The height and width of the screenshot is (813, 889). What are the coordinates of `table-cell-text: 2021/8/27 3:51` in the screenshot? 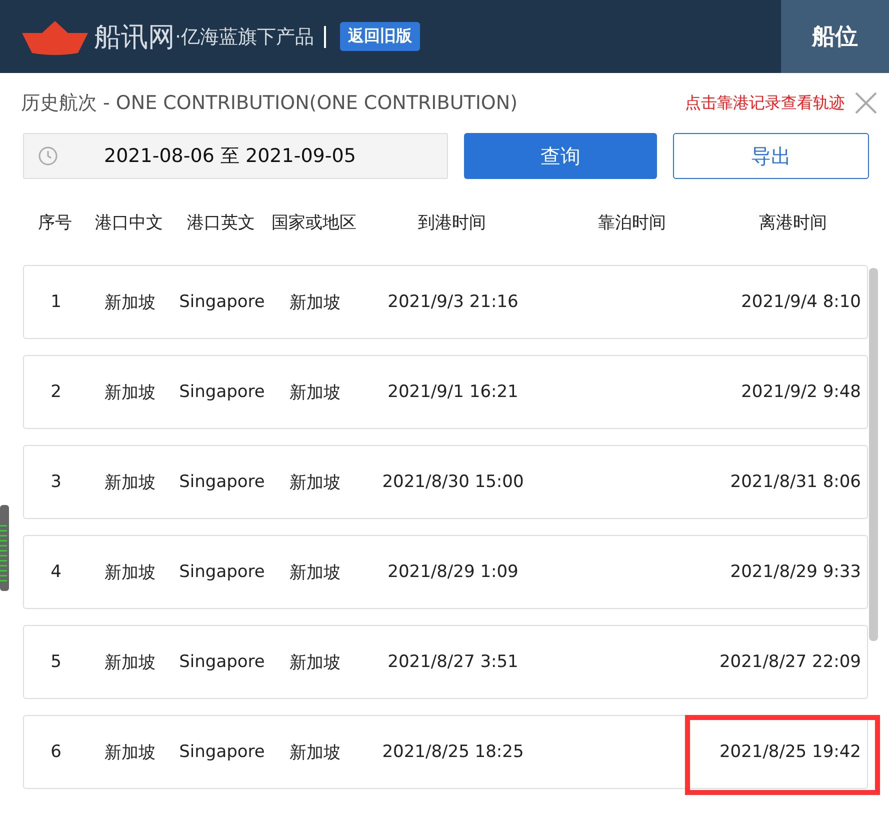 It's located at (453, 662).